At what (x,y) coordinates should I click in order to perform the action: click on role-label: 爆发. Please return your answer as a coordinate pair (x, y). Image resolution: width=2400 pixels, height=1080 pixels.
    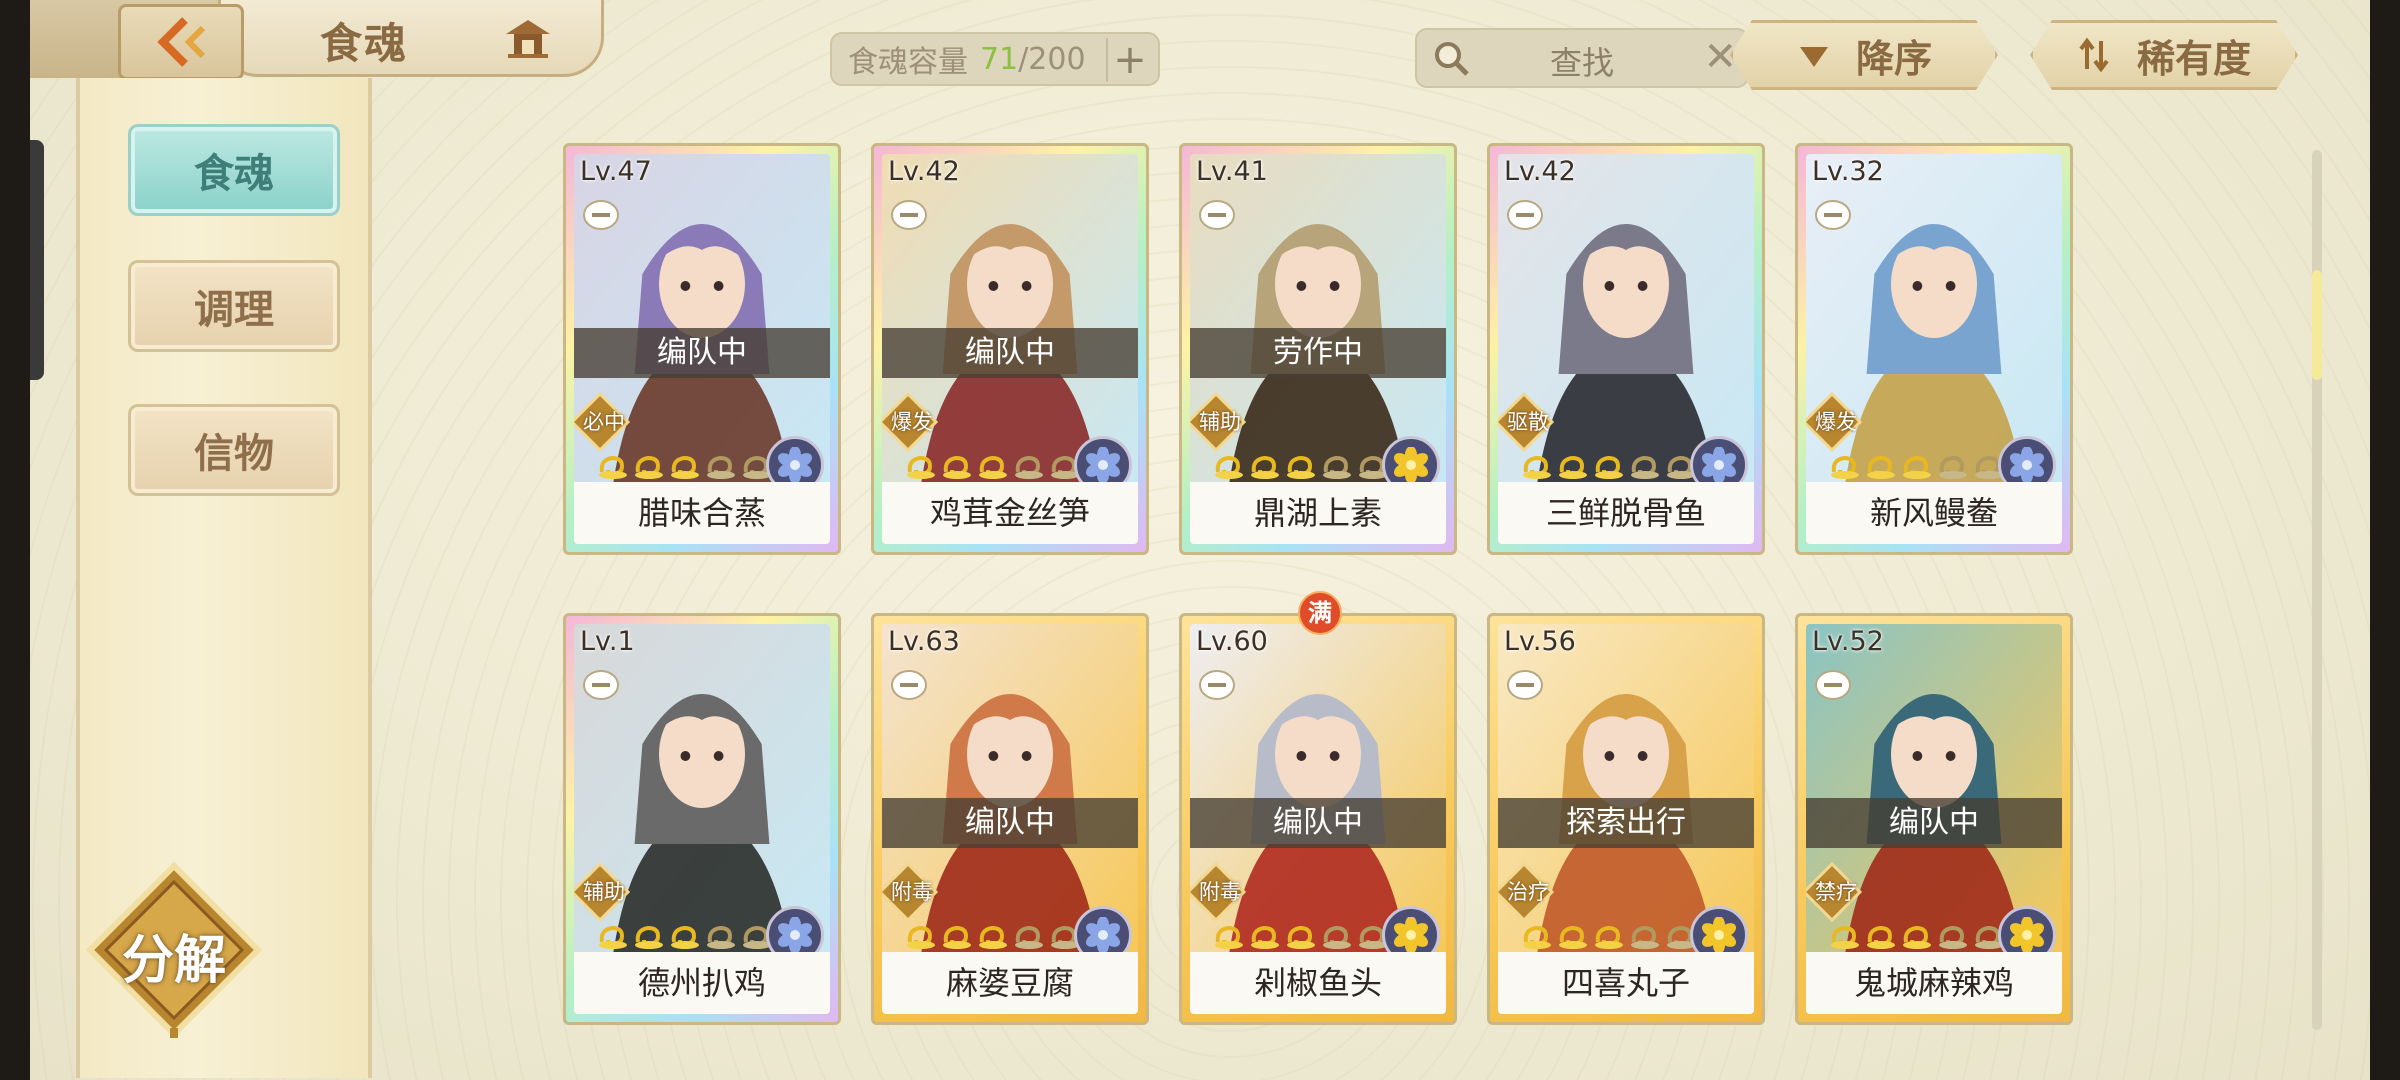
    Looking at the image, I should click on (1836, 422).